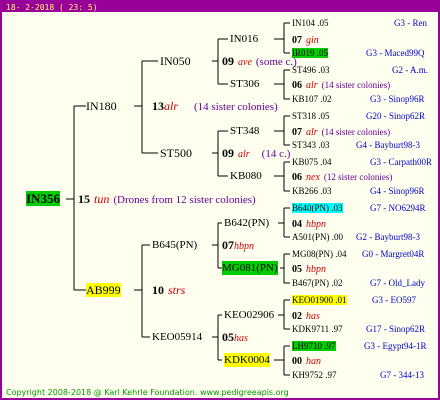 Image resolution: width=440 pixels, height=400 pixels. I want to click on g4-row: A501(PN) .00, so click(317, 237).